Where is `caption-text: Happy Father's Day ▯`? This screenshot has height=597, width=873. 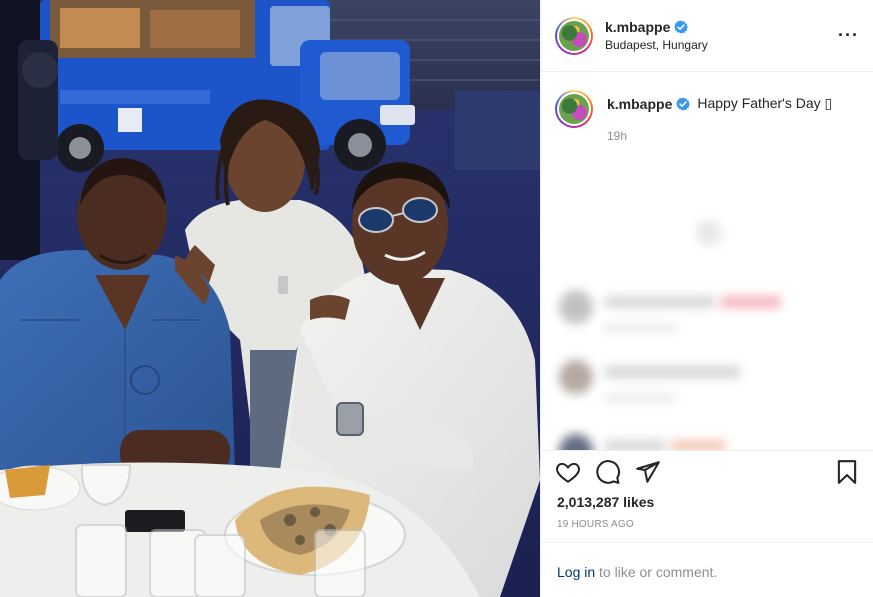 caption-text: Happy Father's Day ▯ is located at coordinates (765, 103).